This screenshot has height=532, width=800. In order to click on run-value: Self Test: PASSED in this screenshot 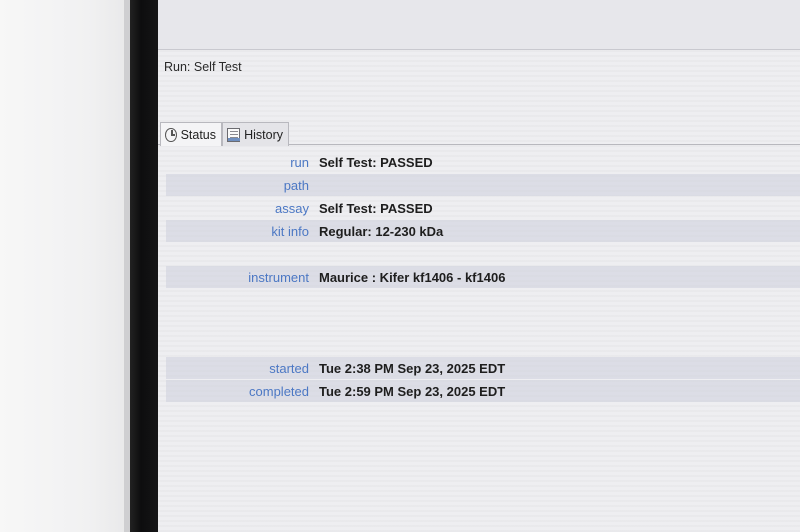, I will do `click(376, 162)`.